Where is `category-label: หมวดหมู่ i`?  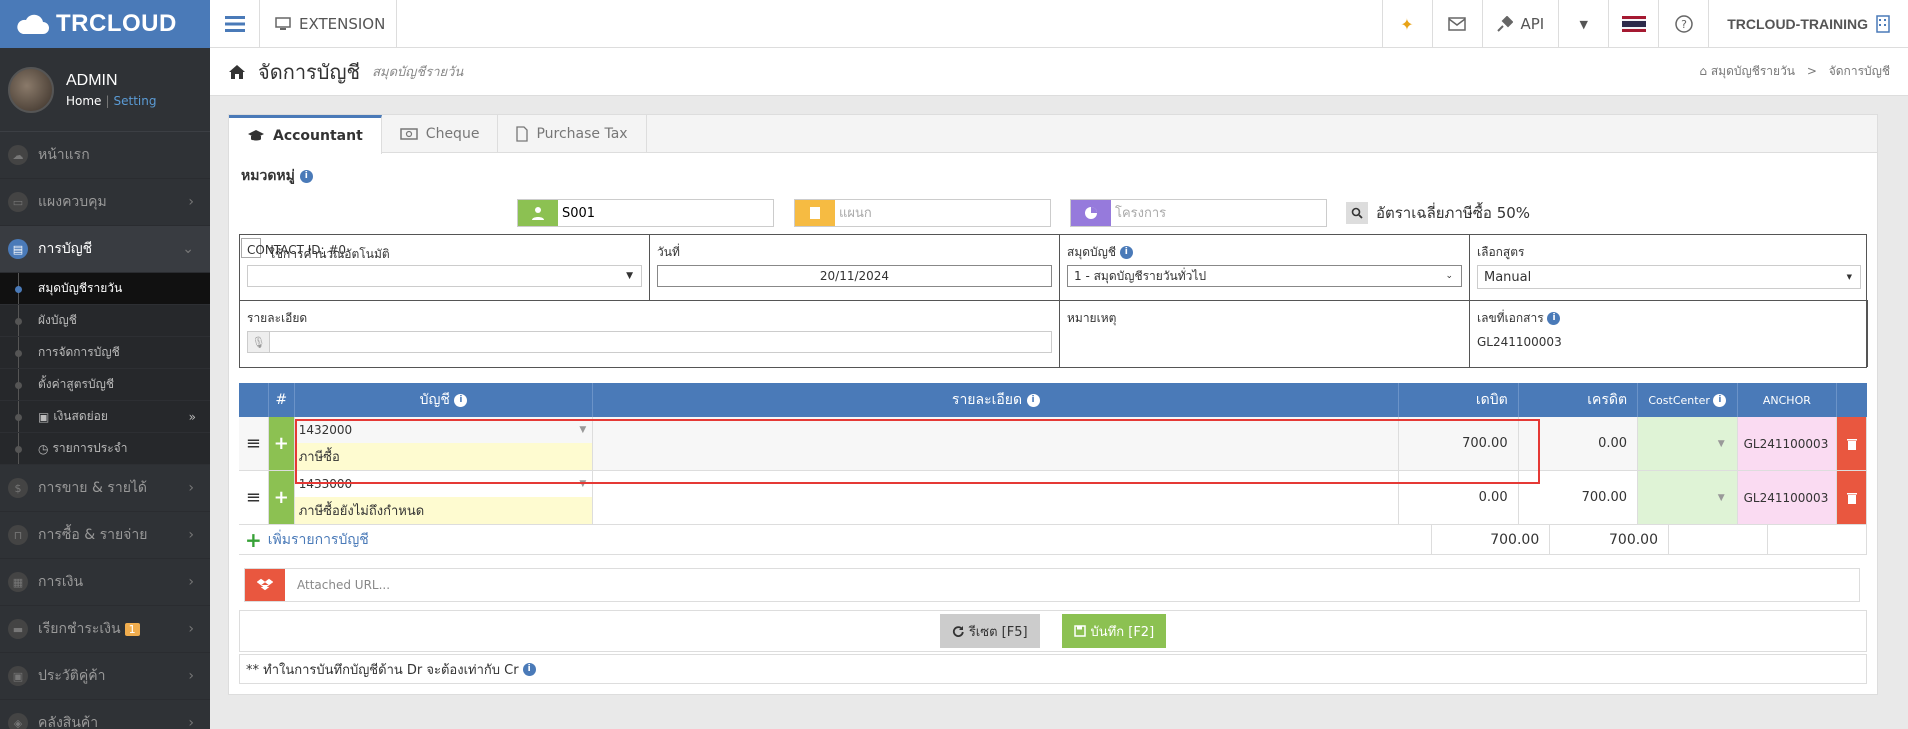 category-label: หมวดหมู่ i is located at coordinates (277, 176).